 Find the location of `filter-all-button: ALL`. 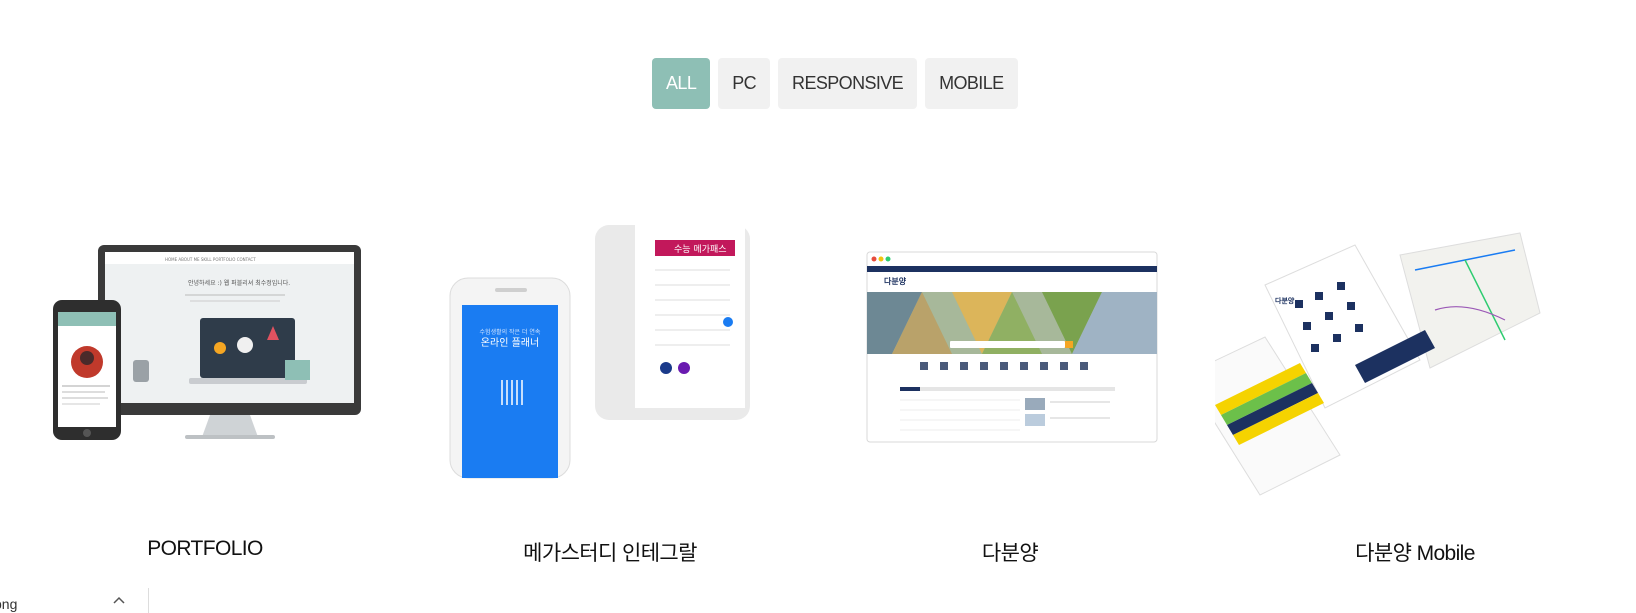

filter-all-button: ALL is located at coordinates (681, 83).